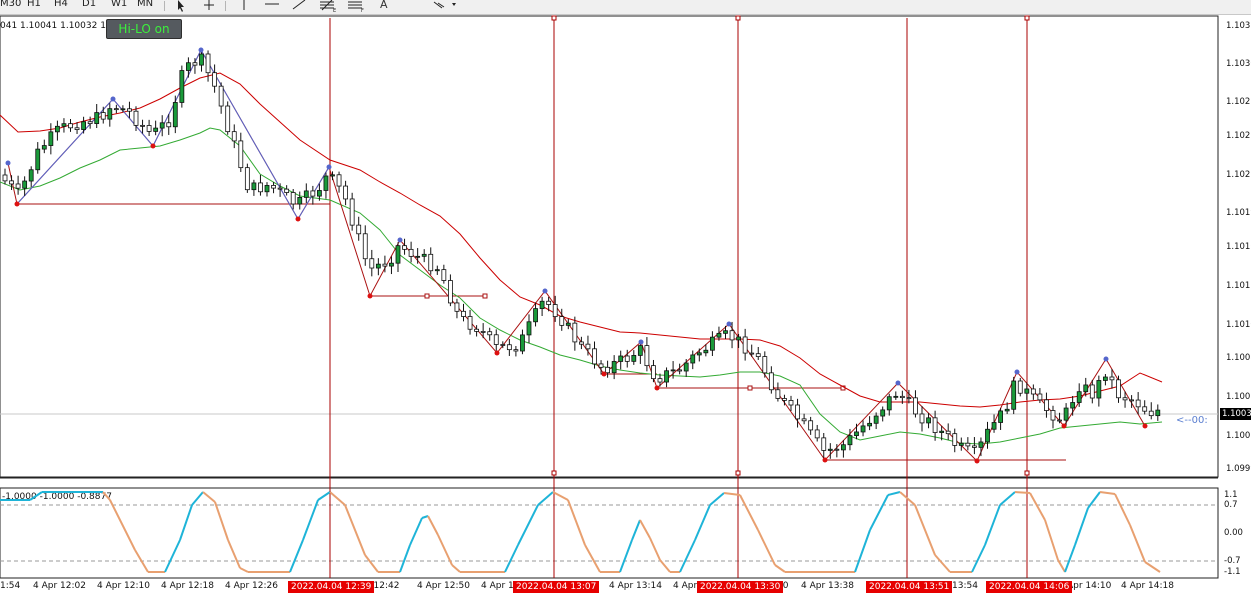 This screenshot has height=599, width=1251. Describe the element at coordinates (210, 7) in the screenshot. I see `crosshair-icon` at that location.